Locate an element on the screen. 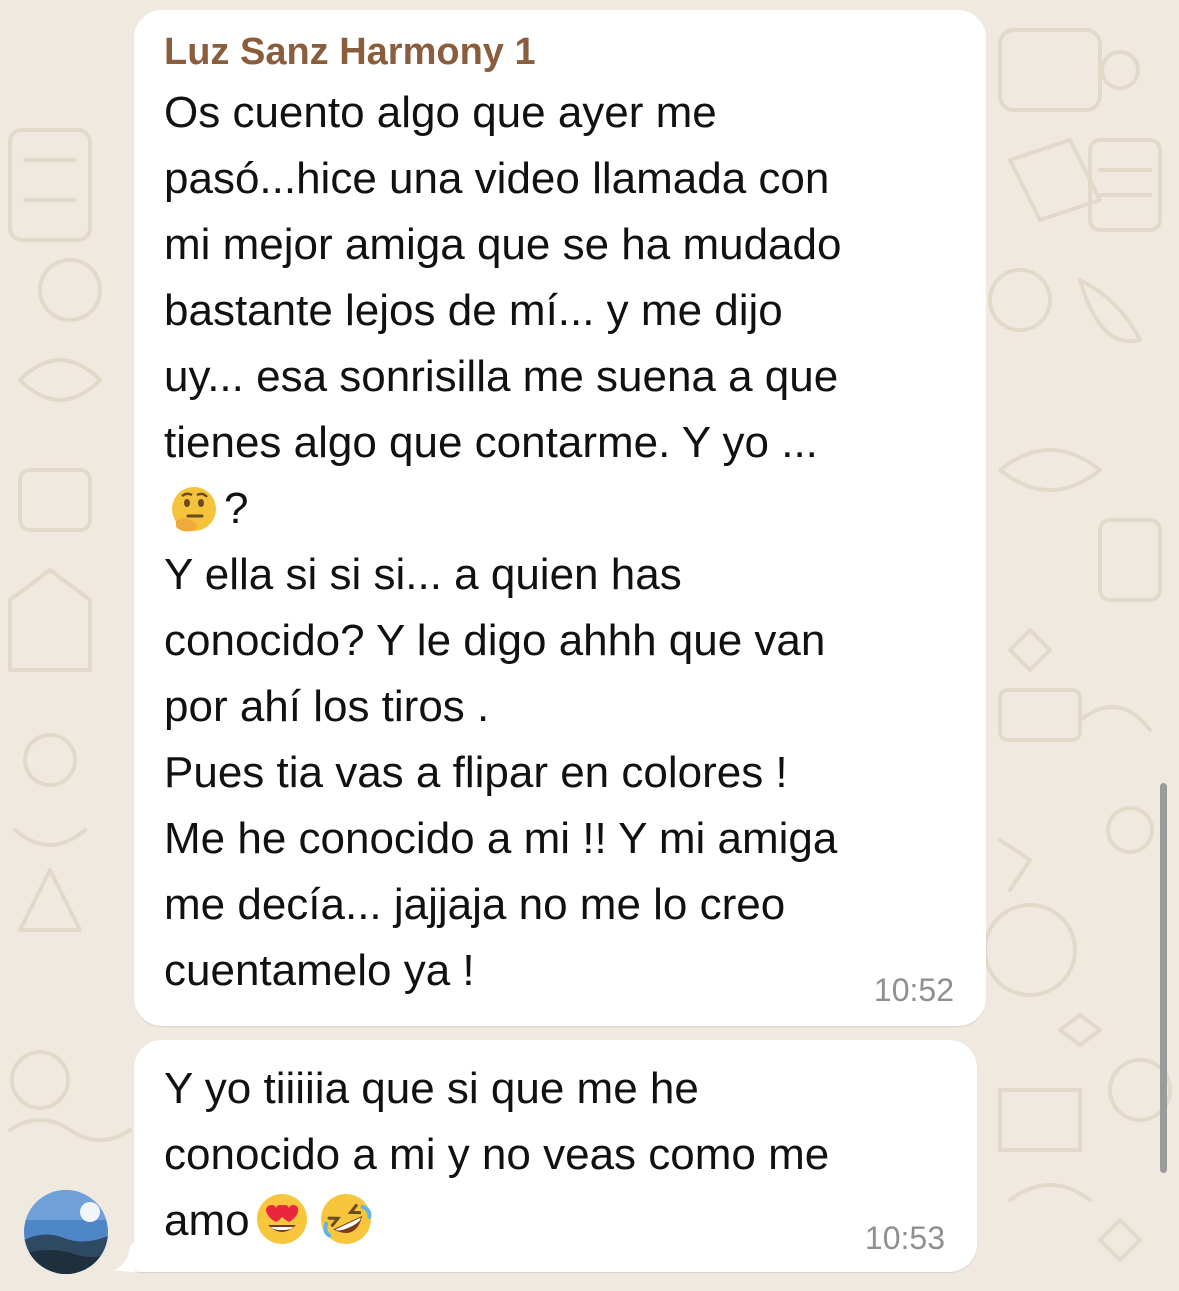  sender-name: Luz Sanz Harmony 1 is located at coordinates (560, 52).